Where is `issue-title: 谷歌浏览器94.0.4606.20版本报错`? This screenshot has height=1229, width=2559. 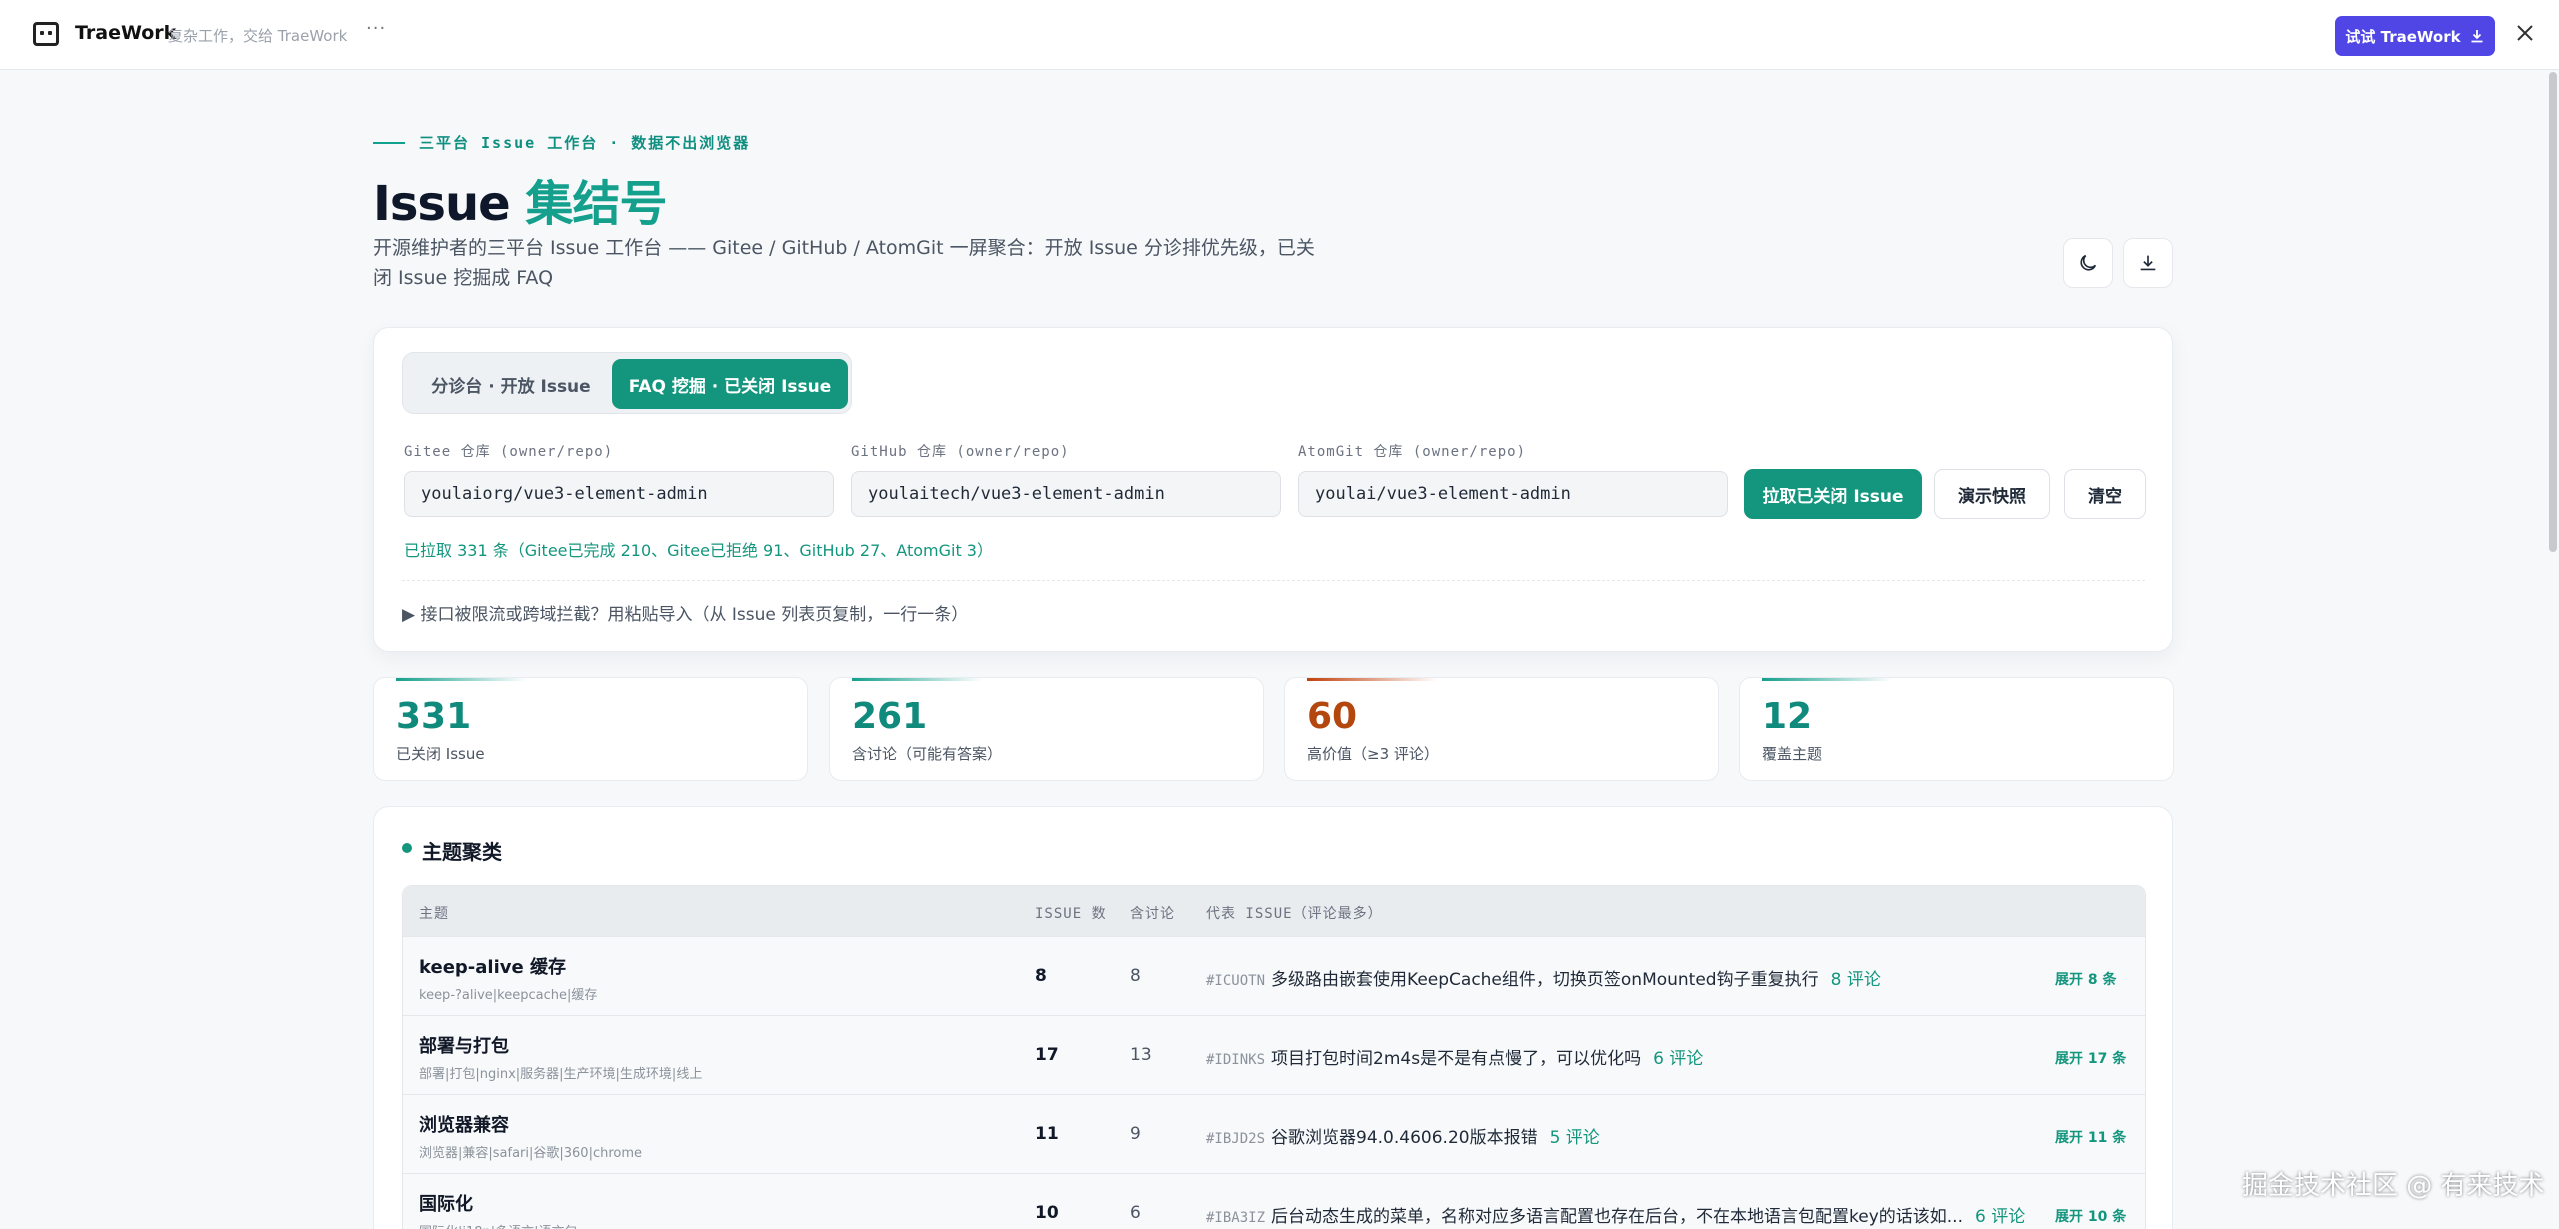
issue-title: 谷歌浏览器94.0.4606.20版本报错 is located at coordinates (1404, 1138).